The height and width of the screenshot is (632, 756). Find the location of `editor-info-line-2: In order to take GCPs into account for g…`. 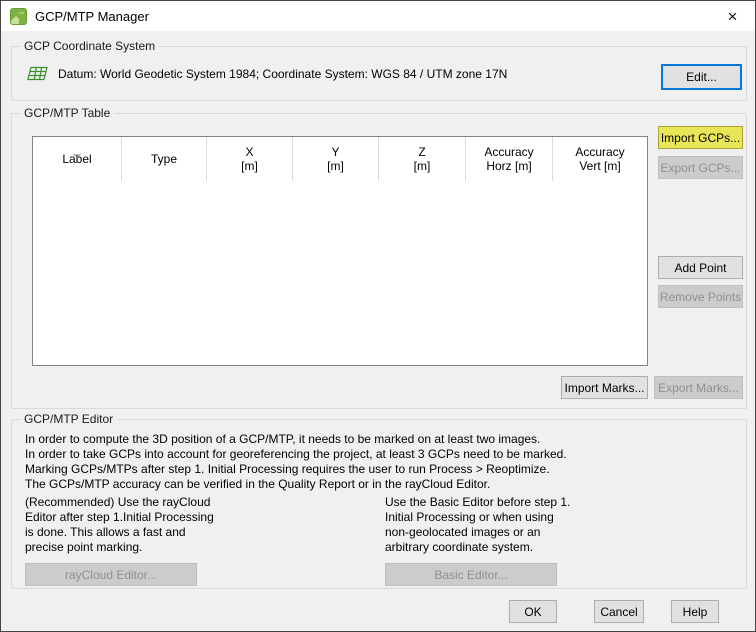

editor-info-line-2: In order to take GCPs into account for g… is located at coordinates (296, 454).